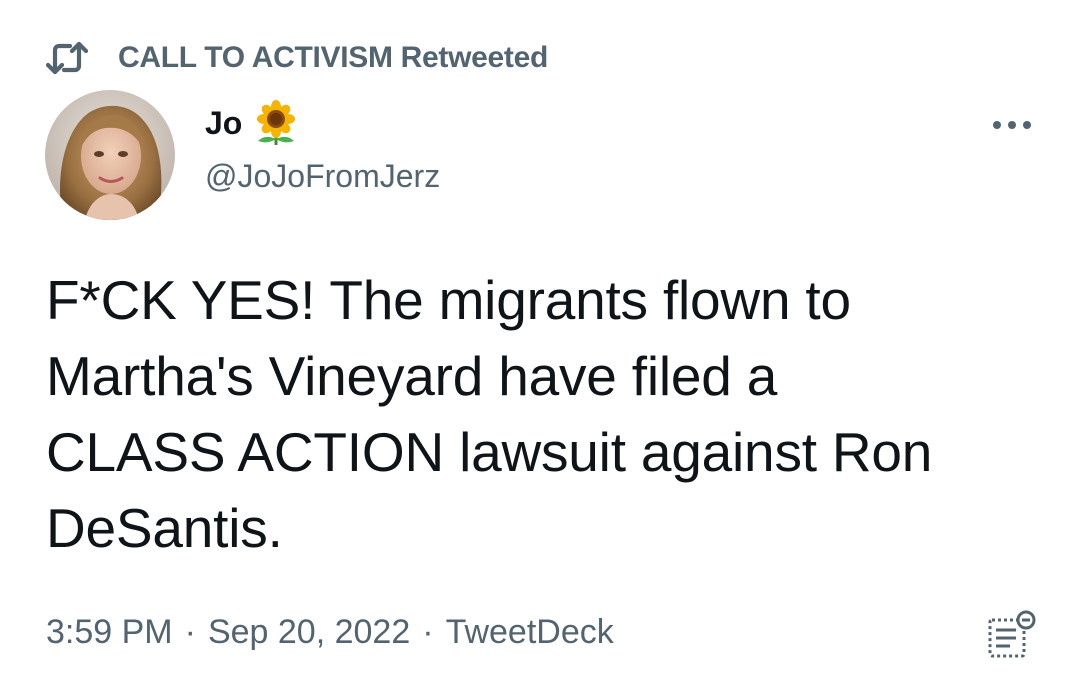  I want to click on tweet-date: Sep 20, 2022, so click(309, 632).